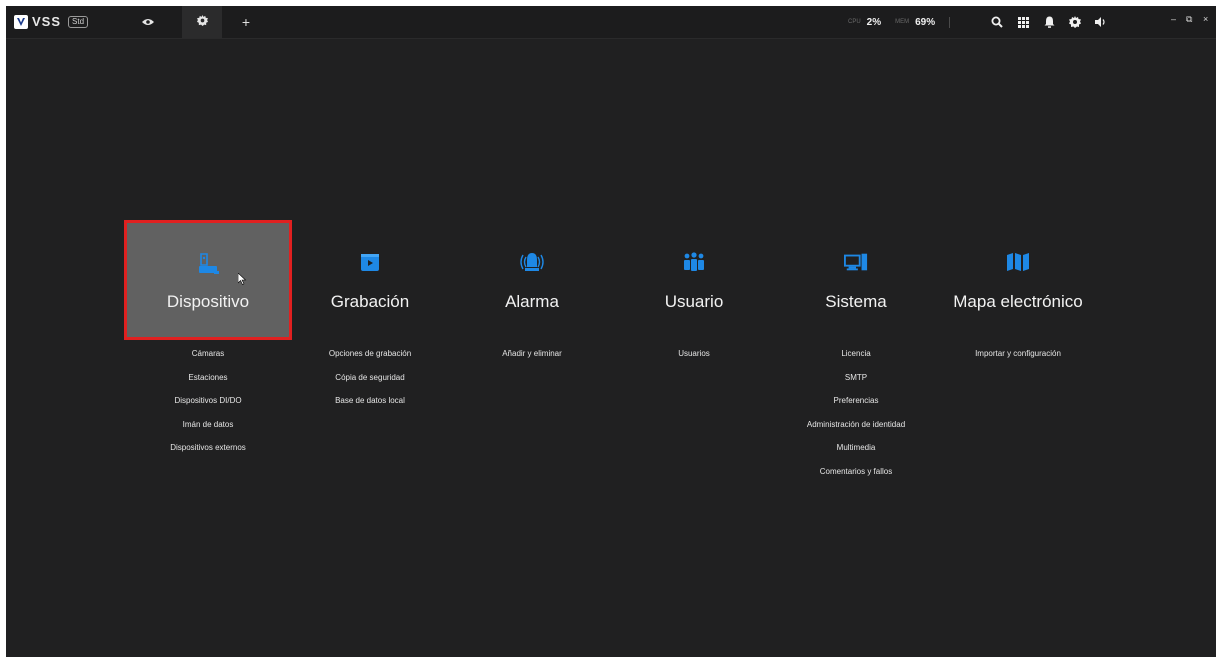 This screenshot has width=1216, height=657. What do you see at coordinates (856, 280) in the screenshot?
I see `menu-tile-sistema: Sistema` at bounding box center [856, 280].